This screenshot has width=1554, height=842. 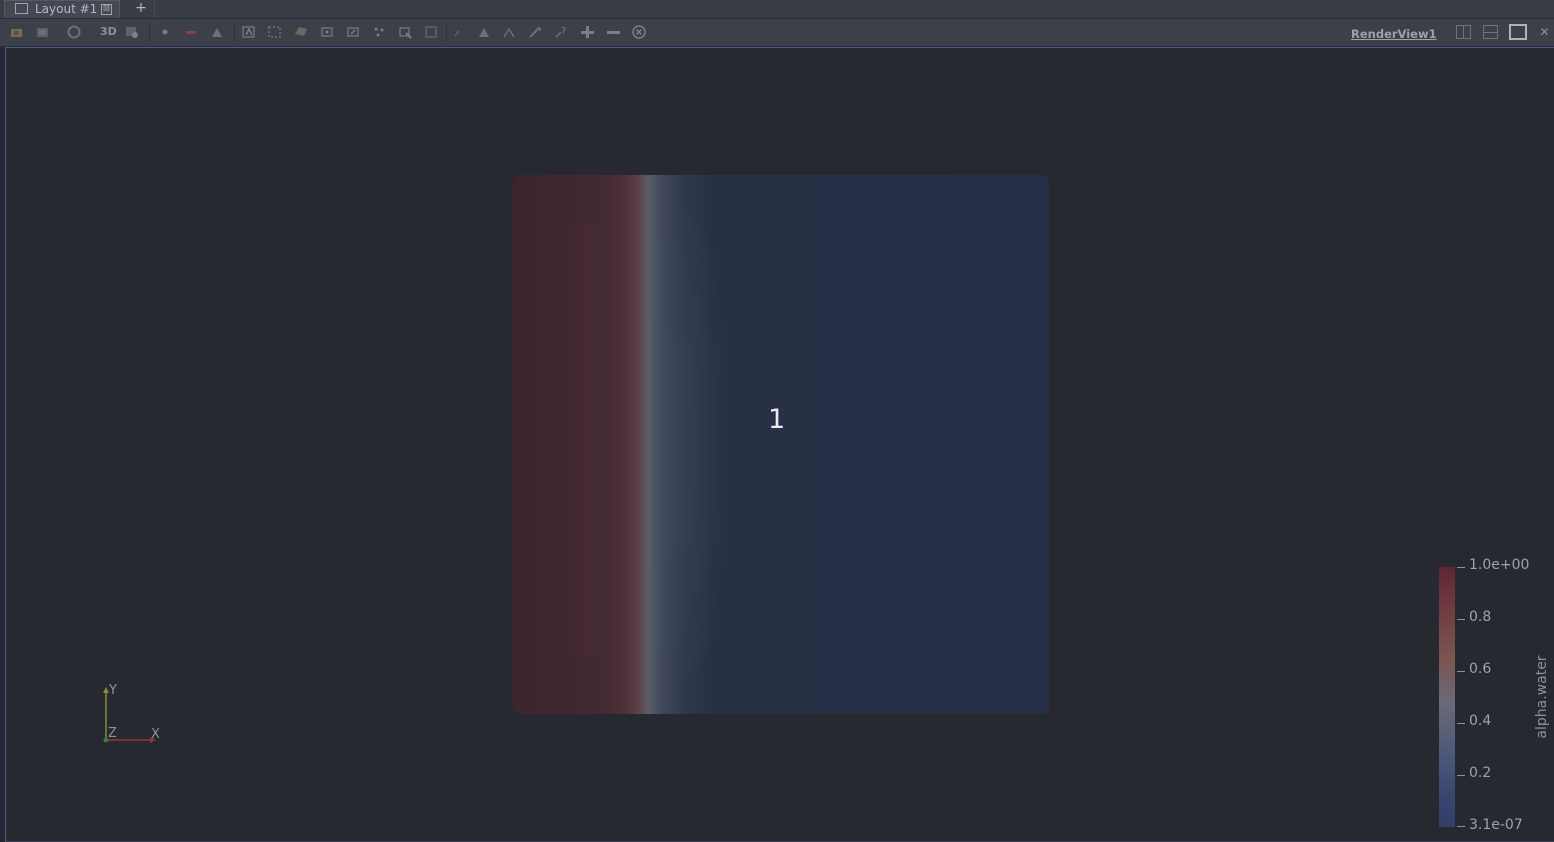 What do you see at coordinates (1518, 32) in the screenshot?
I see `maximize-icon` at bounding box center [1518, 32].